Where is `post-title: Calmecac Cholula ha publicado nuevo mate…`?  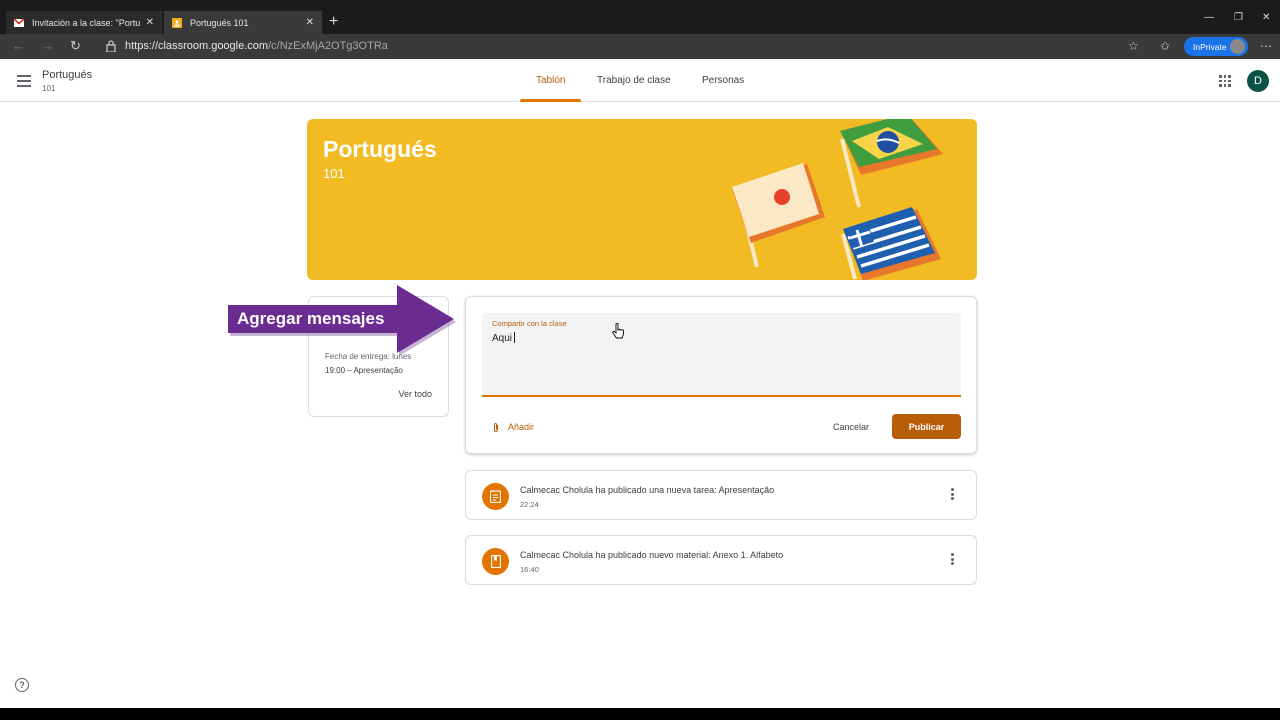 post-title: Calmecac Cholula ha publicado nuevo mate… is located at coordinates (652, 555).